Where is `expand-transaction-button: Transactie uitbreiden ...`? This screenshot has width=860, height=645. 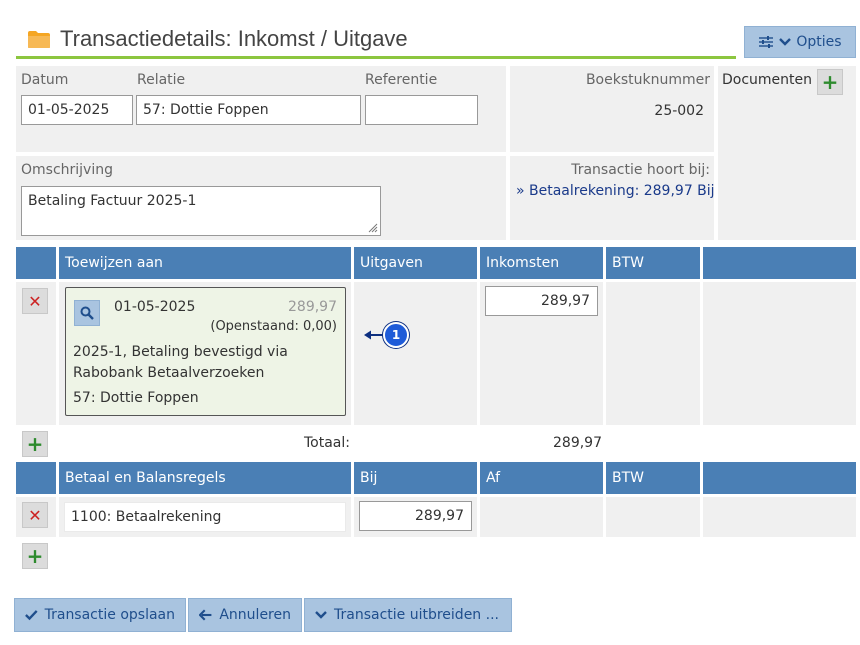 expand-transaction-button: Transactie uitbreiden ... is located at coordinates (408, 615).